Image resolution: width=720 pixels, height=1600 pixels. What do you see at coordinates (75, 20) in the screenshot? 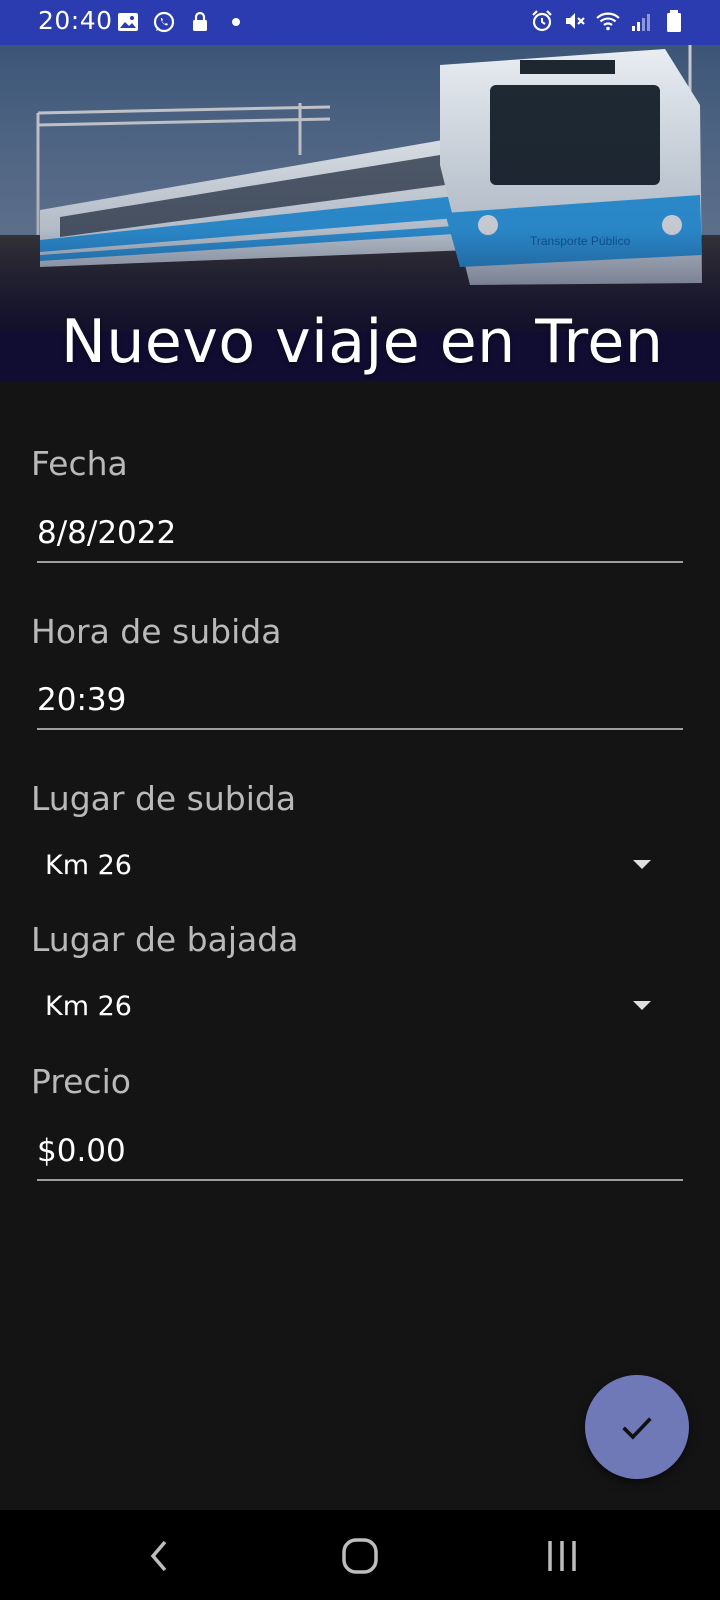
I see `status-time: 20:40` at bounding box center [75, 20].